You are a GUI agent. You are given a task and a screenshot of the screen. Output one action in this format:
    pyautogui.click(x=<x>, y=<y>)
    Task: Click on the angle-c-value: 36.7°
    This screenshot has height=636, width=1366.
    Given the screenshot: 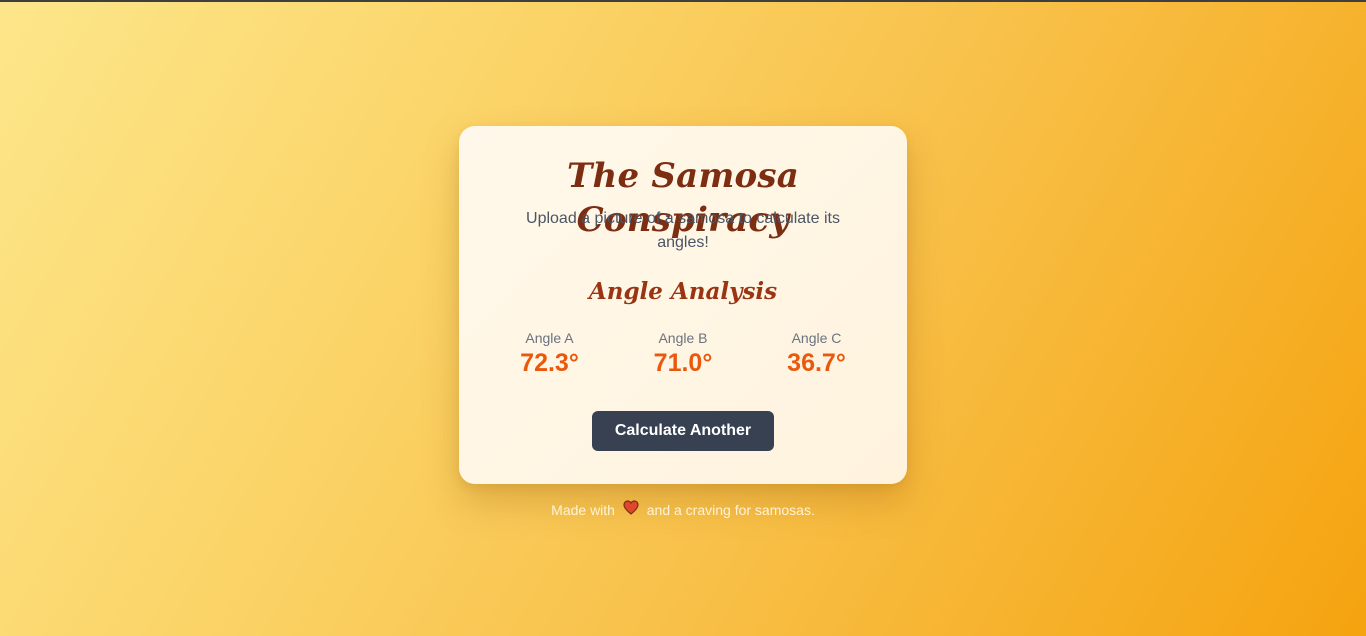 What is the action you would take?
    pyautogui.click(x=816, y=363)
    